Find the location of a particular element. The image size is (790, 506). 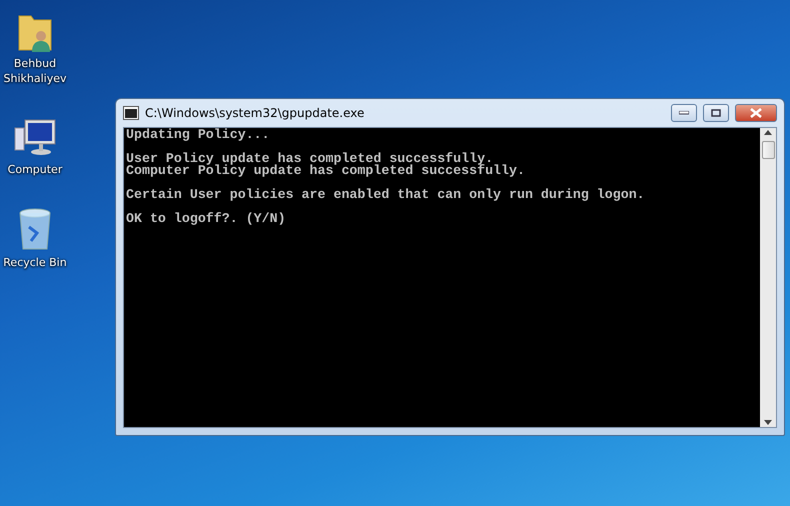

window-title: C:\Windows\system32\gpupdate.exe is located at coordinates (255, 113).